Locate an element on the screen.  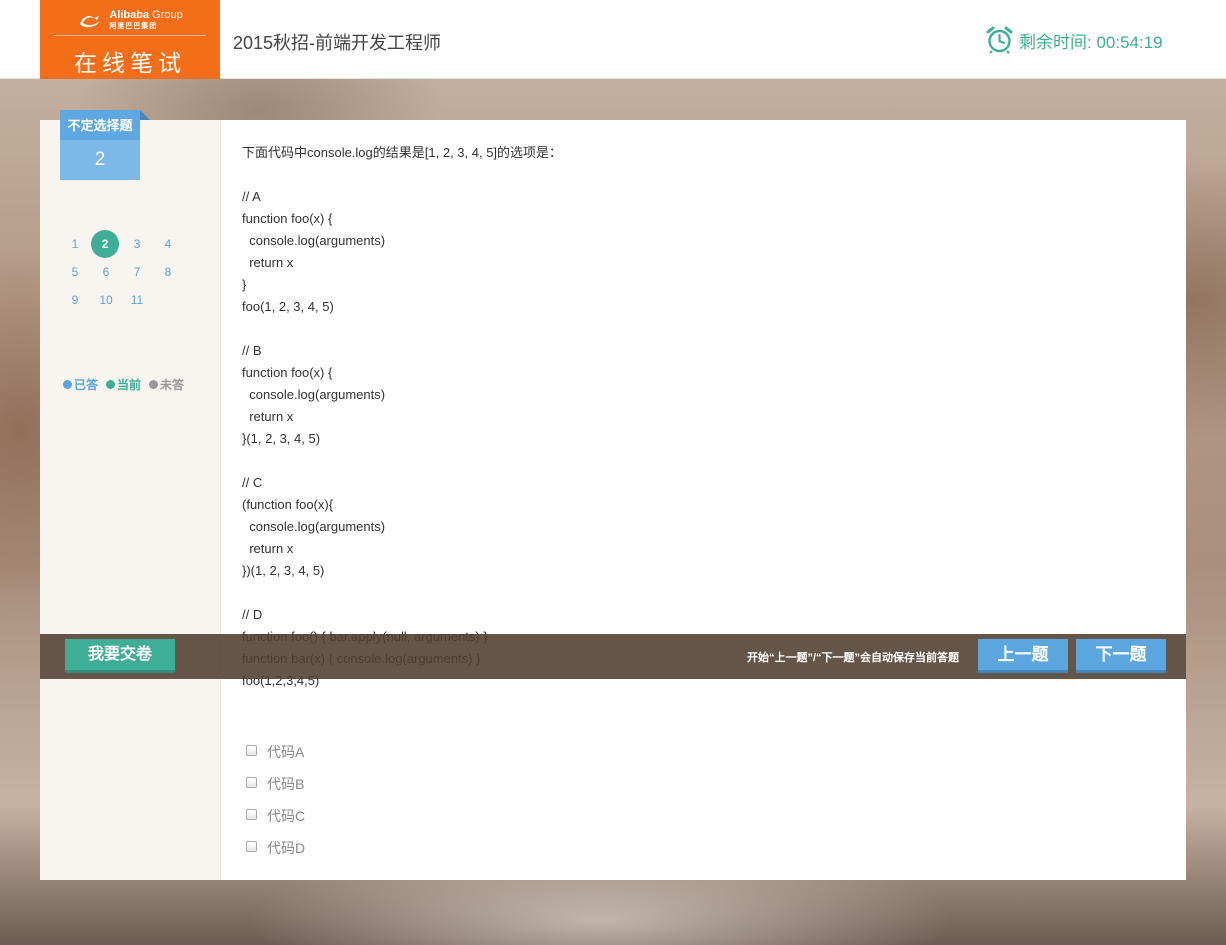
option-b-label: 代码B is located at coordinates (286, 784).